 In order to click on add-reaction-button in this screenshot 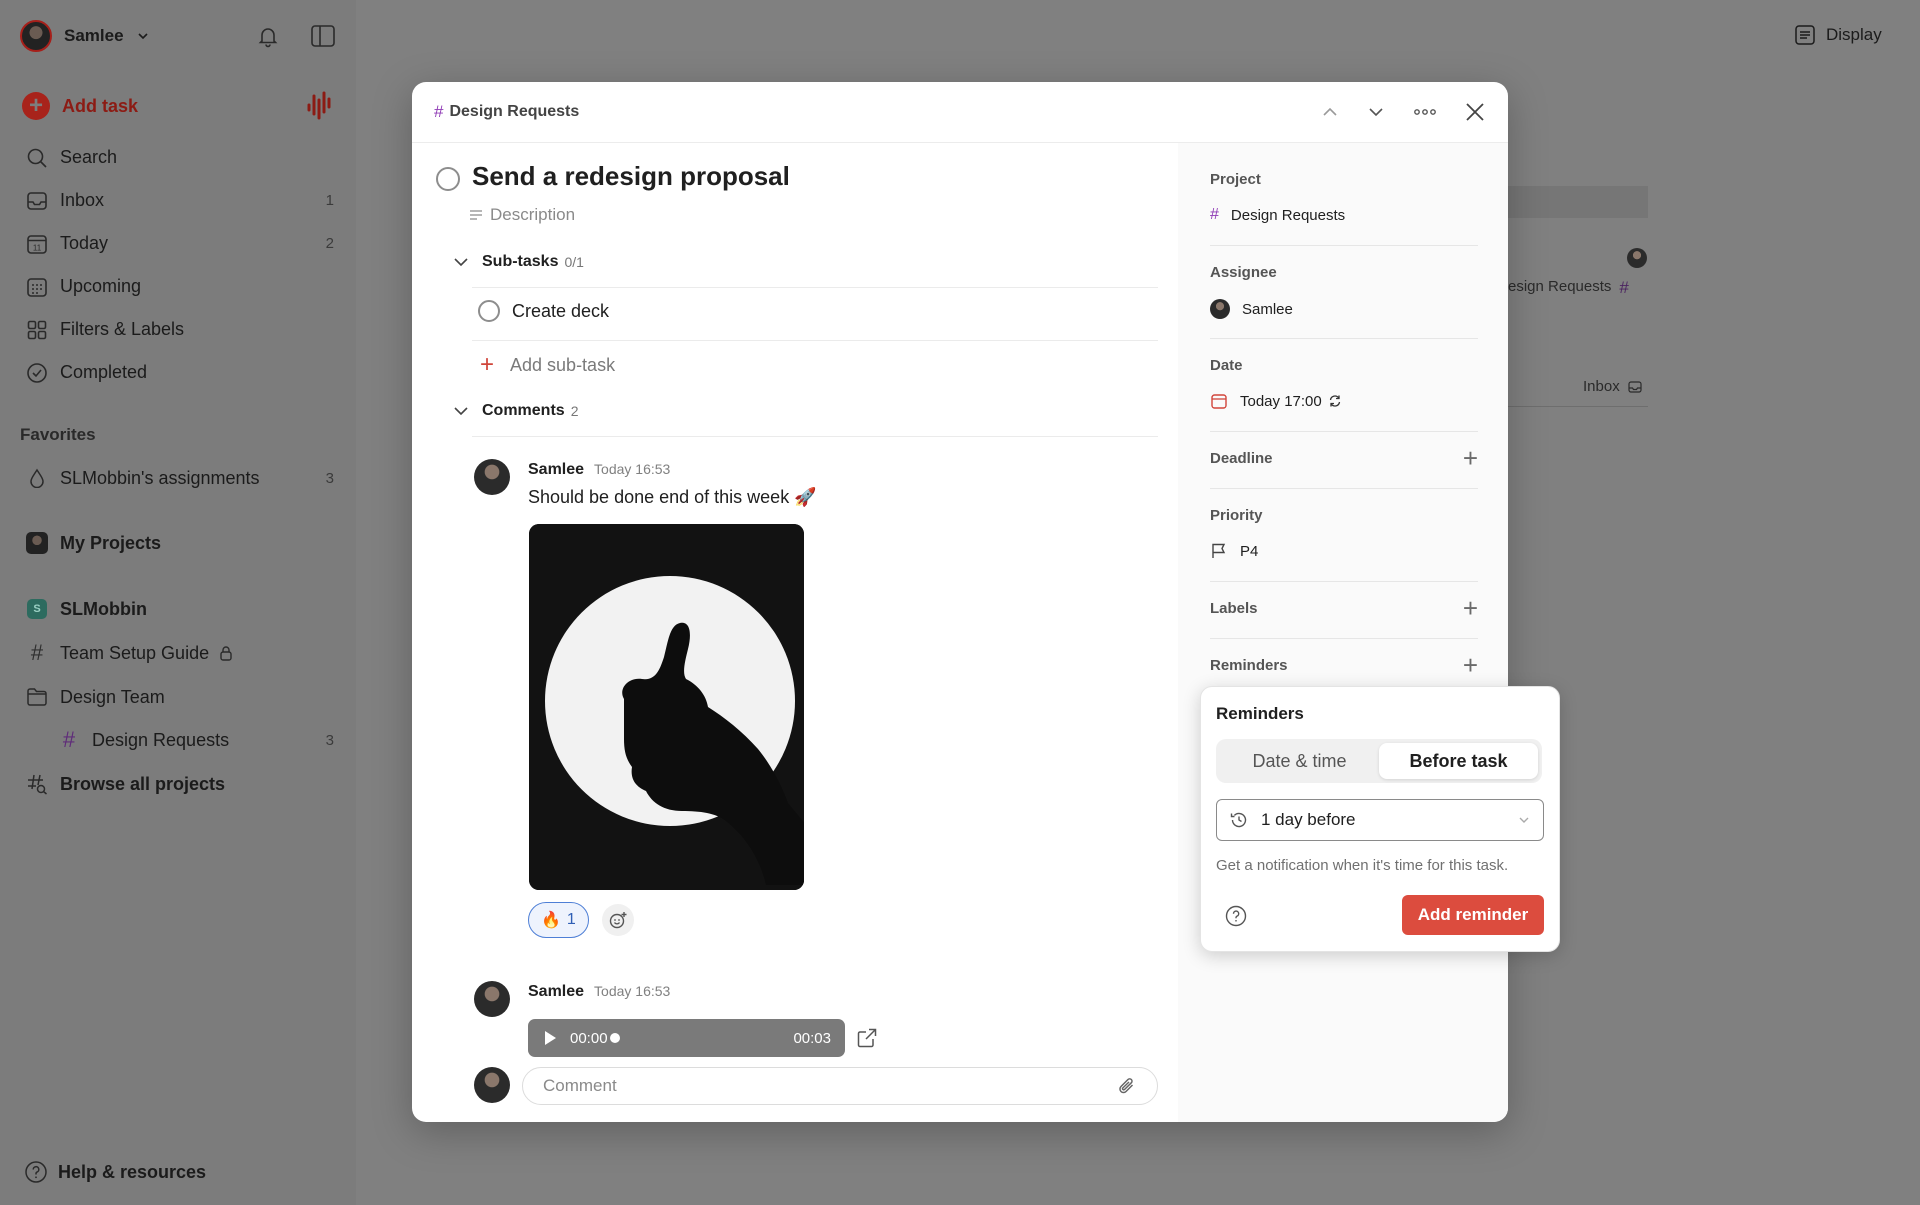, I will do `click(618, 920)`.